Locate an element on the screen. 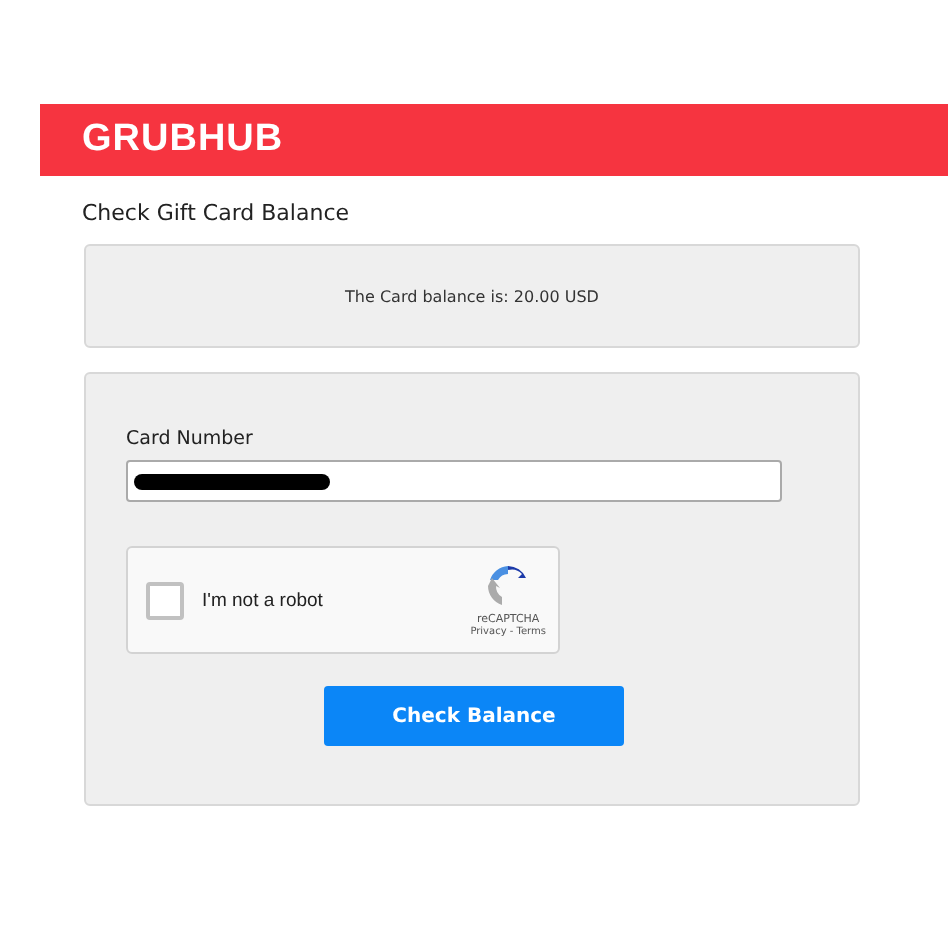  captcha-label: I'm not a robot is located at coordinates (262, 600).